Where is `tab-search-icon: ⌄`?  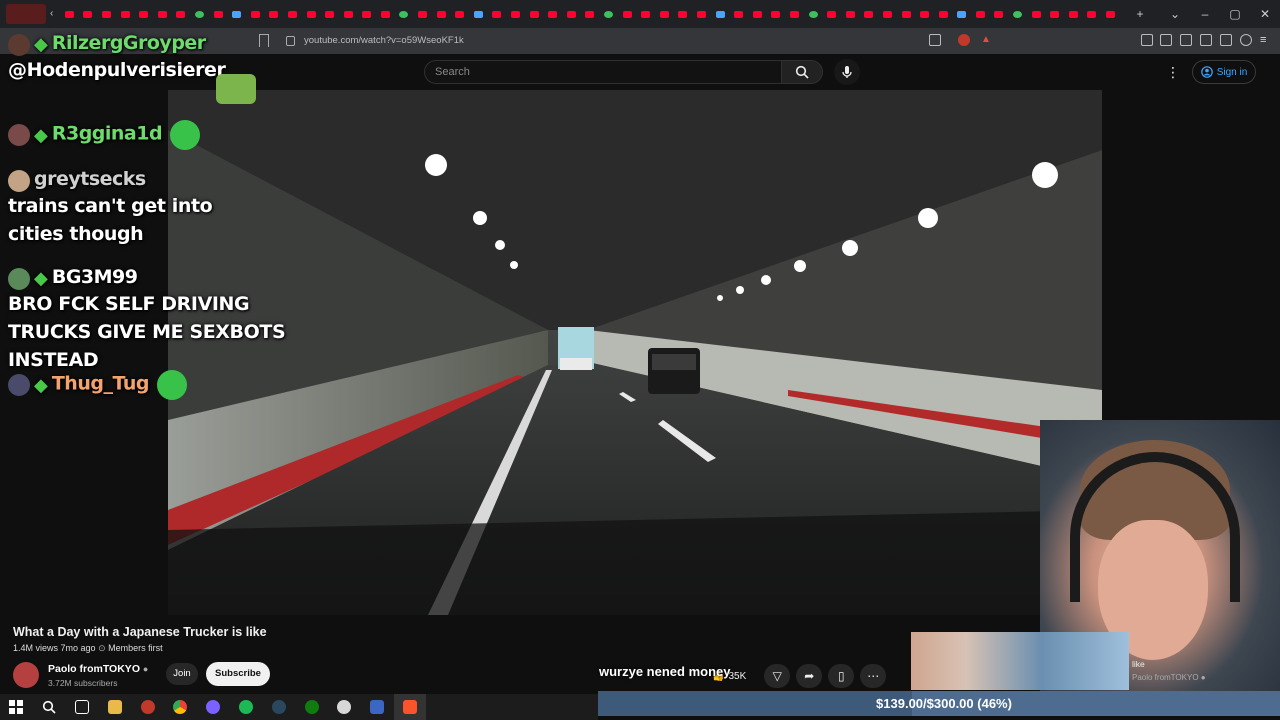
tab-search-icon: ⌄ is located at coordinates (1175, 14).